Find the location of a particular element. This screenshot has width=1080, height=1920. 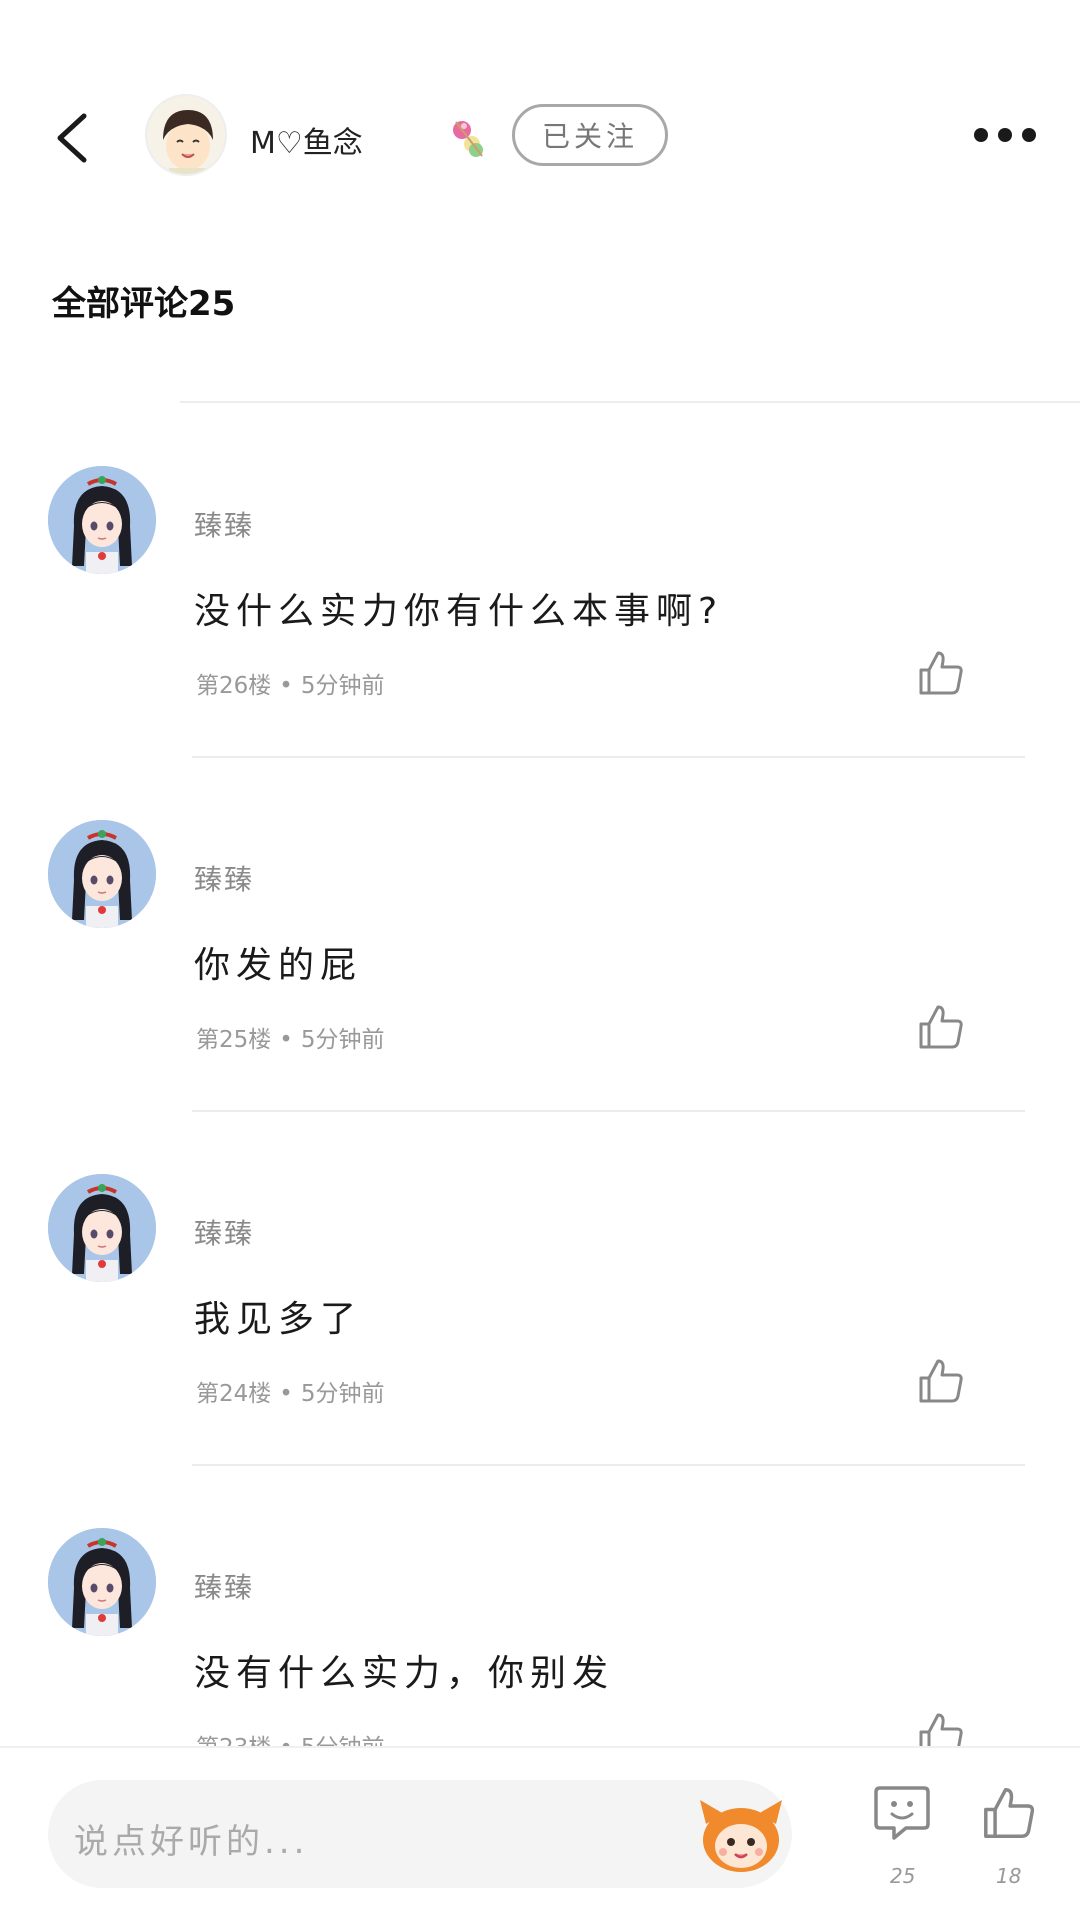

bottom-bar: 说点好听的... 25 18 is located at coordinates (540, 1833).